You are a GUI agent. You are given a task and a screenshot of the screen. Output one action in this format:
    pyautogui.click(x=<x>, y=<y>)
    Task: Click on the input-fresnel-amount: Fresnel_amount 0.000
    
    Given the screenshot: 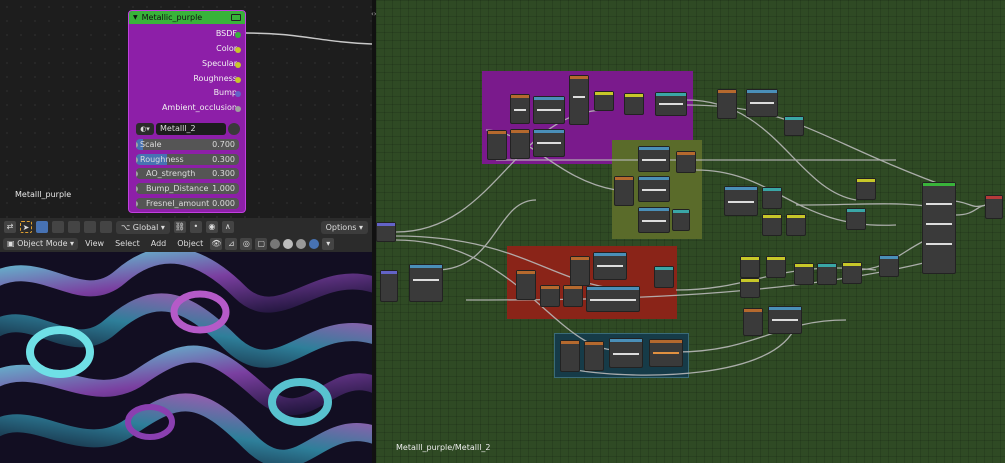 What is the action you would take?
    pyautogui.click(x=187, y=203)
    